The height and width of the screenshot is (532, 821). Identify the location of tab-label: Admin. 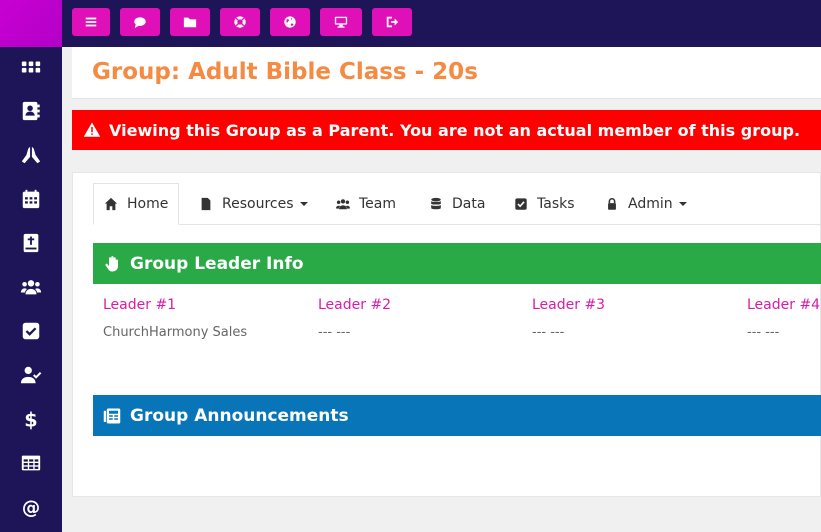
(650, 204).